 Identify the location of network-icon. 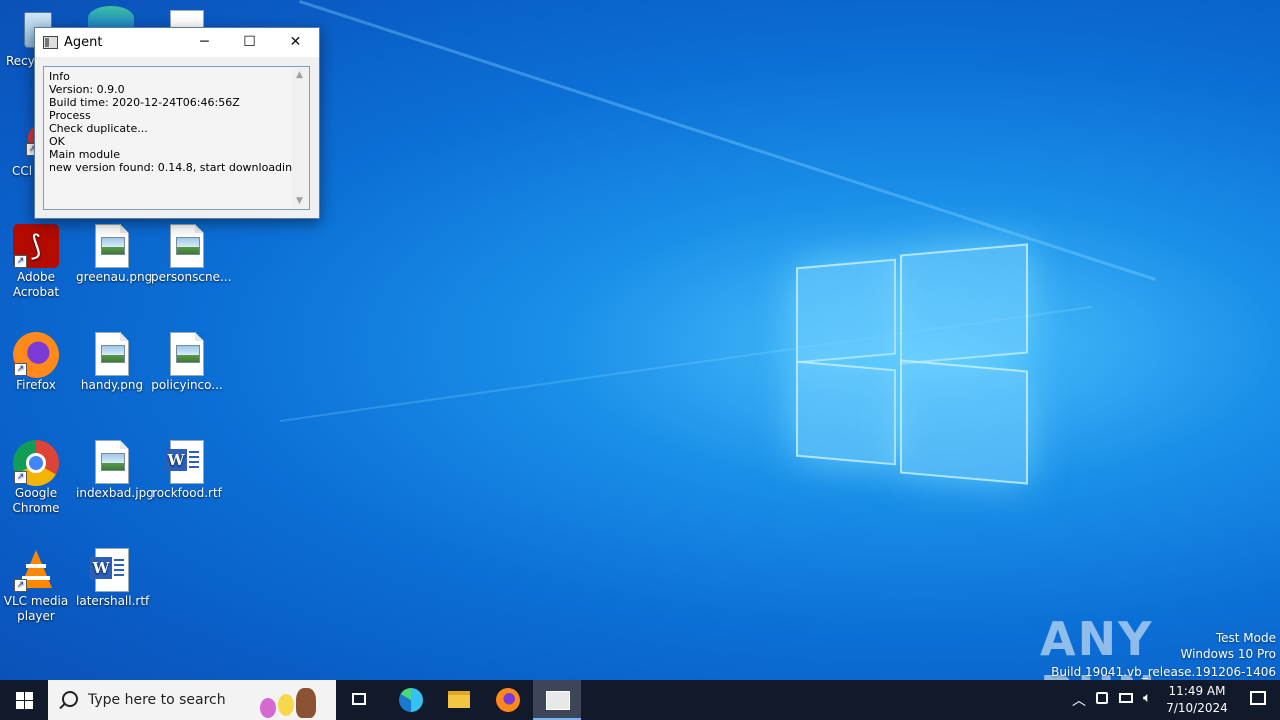
(1126, 698).